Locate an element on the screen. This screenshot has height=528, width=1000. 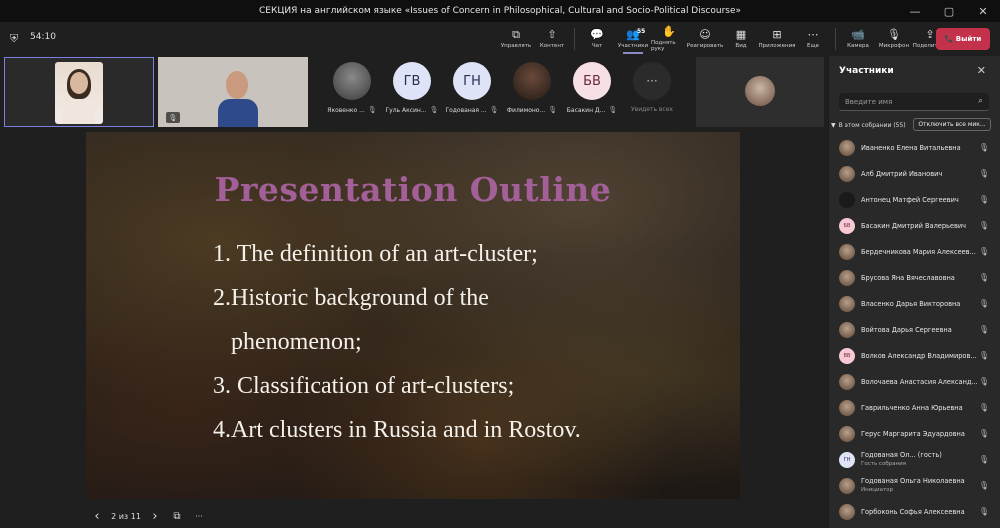
microphone-button: 🎙 Микрофон is located at coordinates (894, 39).